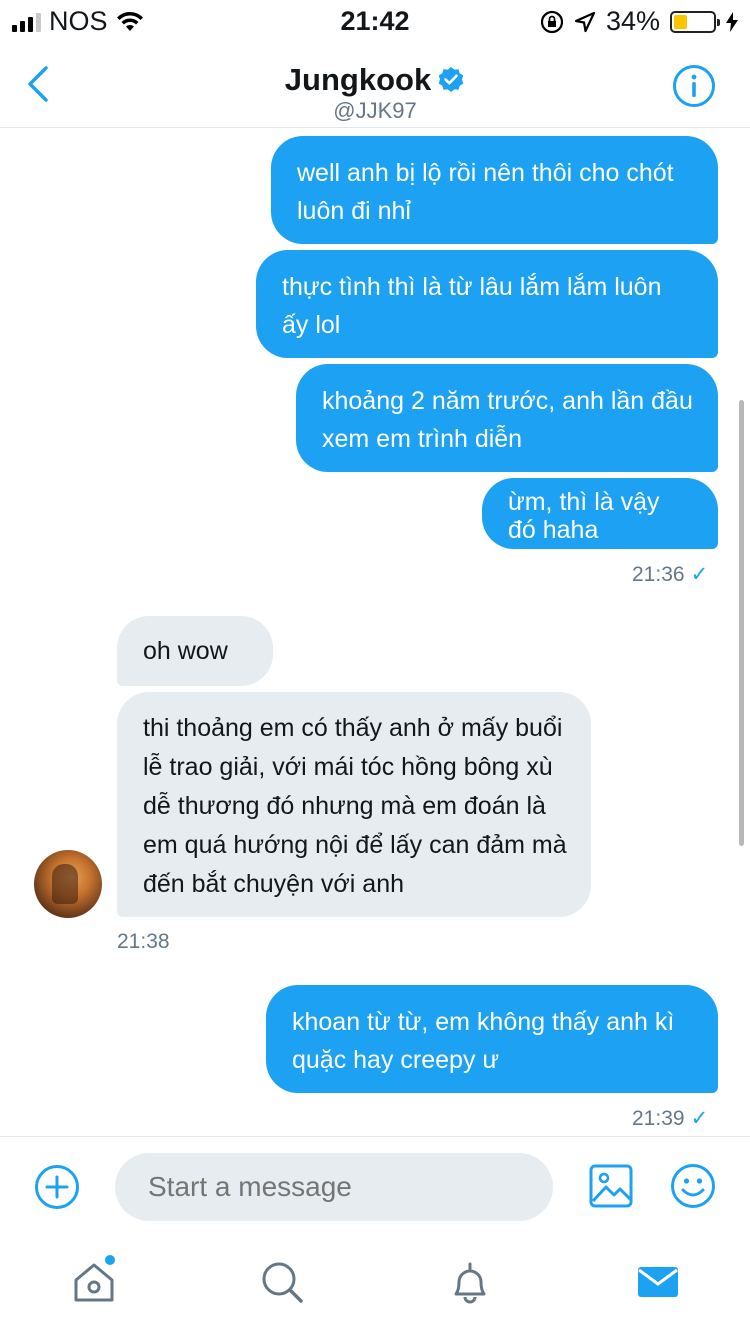 This screenshot has height=1334, width=750. Describe the element at coordinates (694, 86) in the screenshot. I see `info-icon` at that location.